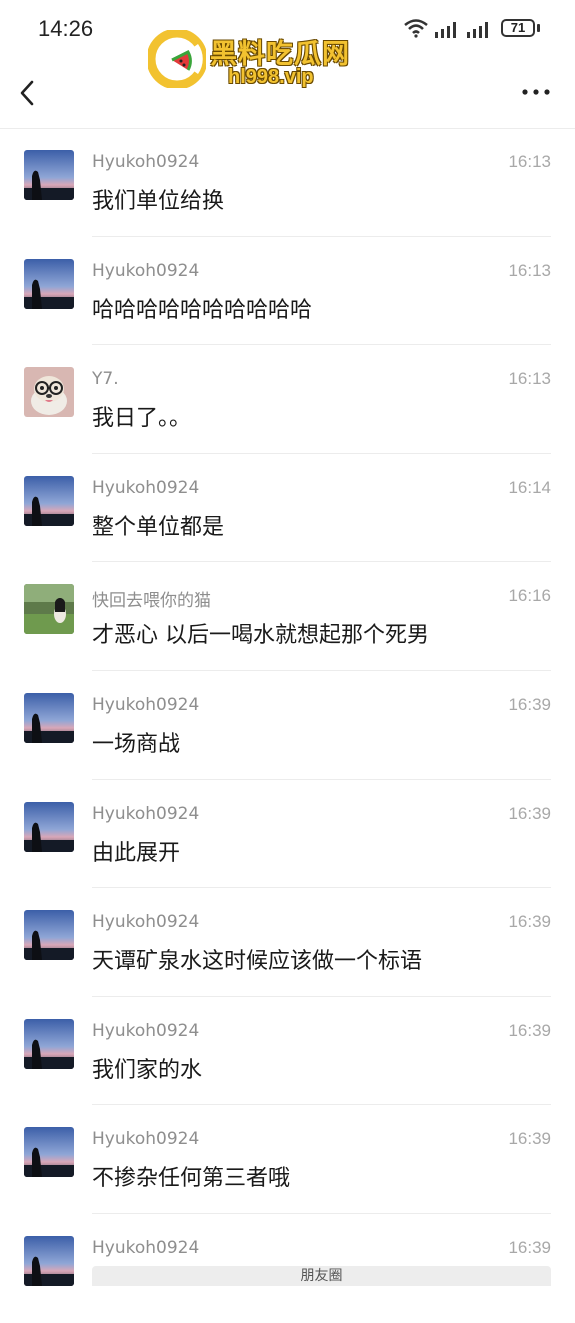  I want to click on message-item: Hyukoh0924 16:39 我们家的水, so click(287, 1051).